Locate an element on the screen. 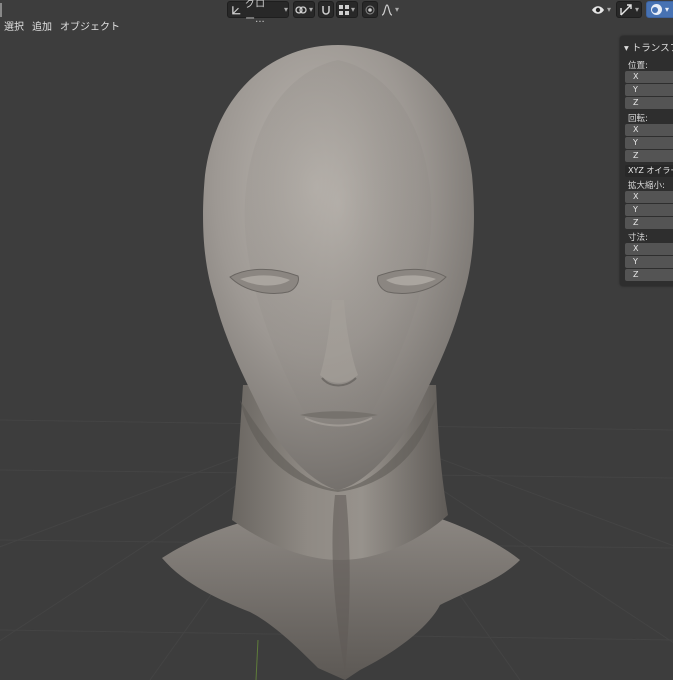 Image resolution: width=673 pixels, height=680 pixels. visibility-dropdown: ▾ is located at coordinates (601, 9).